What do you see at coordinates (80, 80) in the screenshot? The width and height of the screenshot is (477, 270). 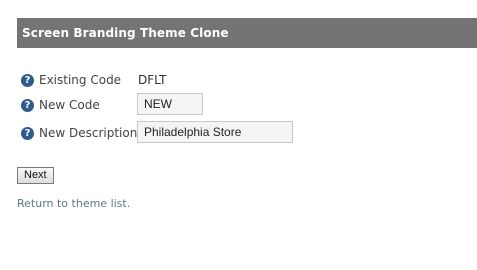 I see `existing-code-label: Existing Code` at bounding box center [80, 80].